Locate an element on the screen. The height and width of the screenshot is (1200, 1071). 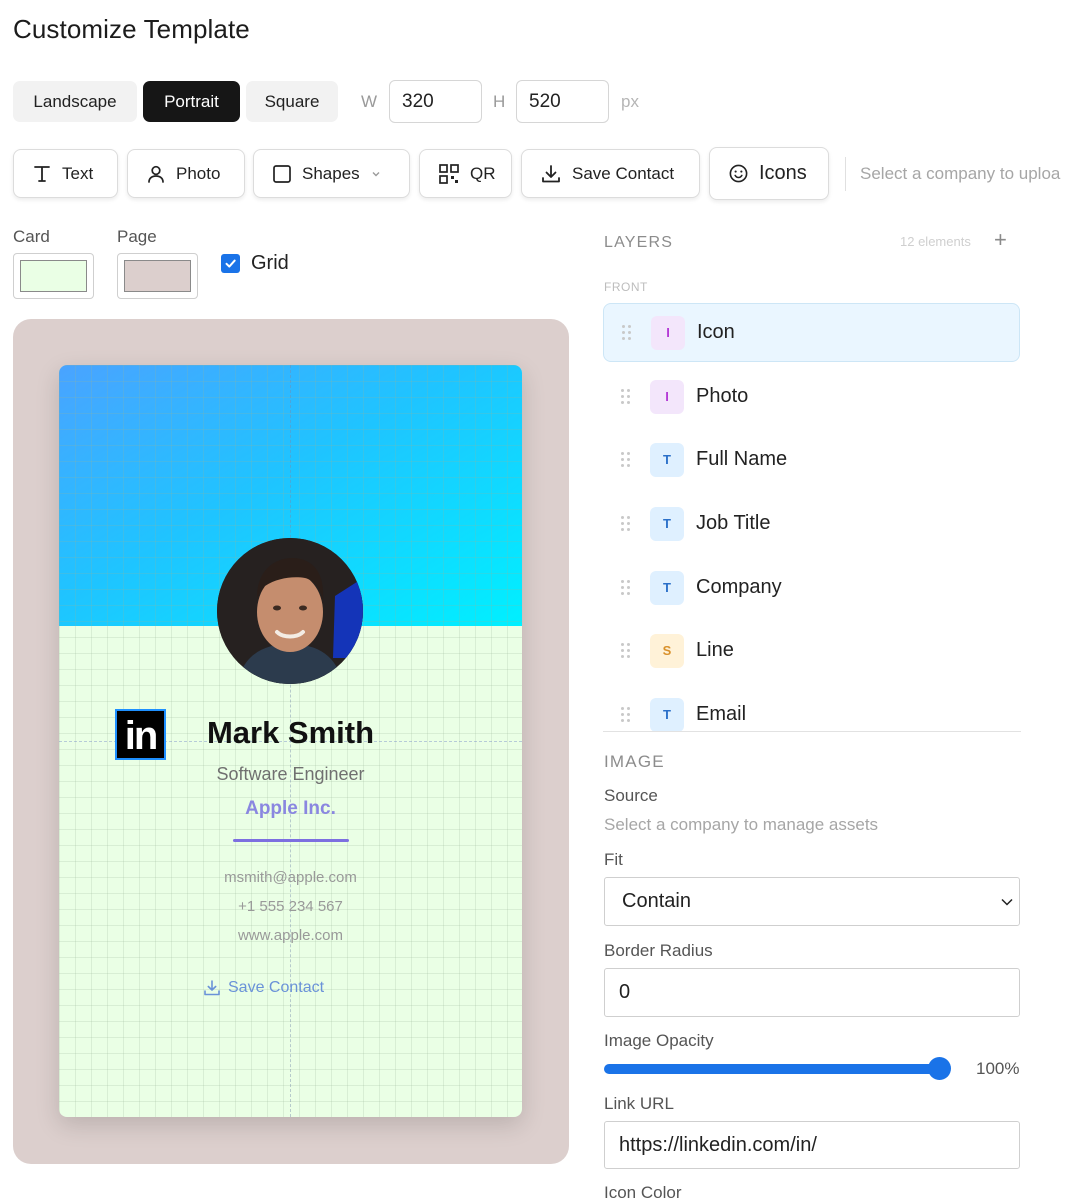
orientation-square-button: Square is located at coordinates (292, 101).